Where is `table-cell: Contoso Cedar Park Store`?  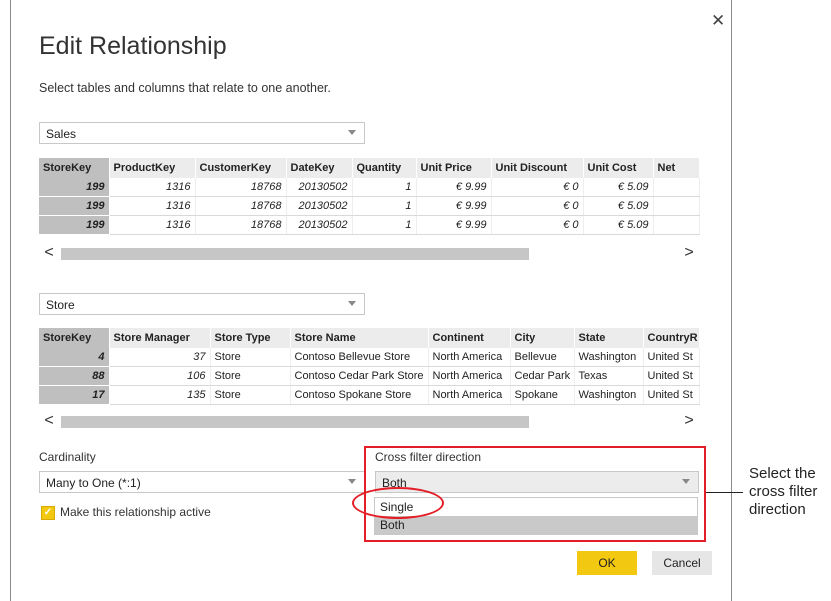 table-cell: Contoso Cedar Park Store is located at coordinates (359, 376).